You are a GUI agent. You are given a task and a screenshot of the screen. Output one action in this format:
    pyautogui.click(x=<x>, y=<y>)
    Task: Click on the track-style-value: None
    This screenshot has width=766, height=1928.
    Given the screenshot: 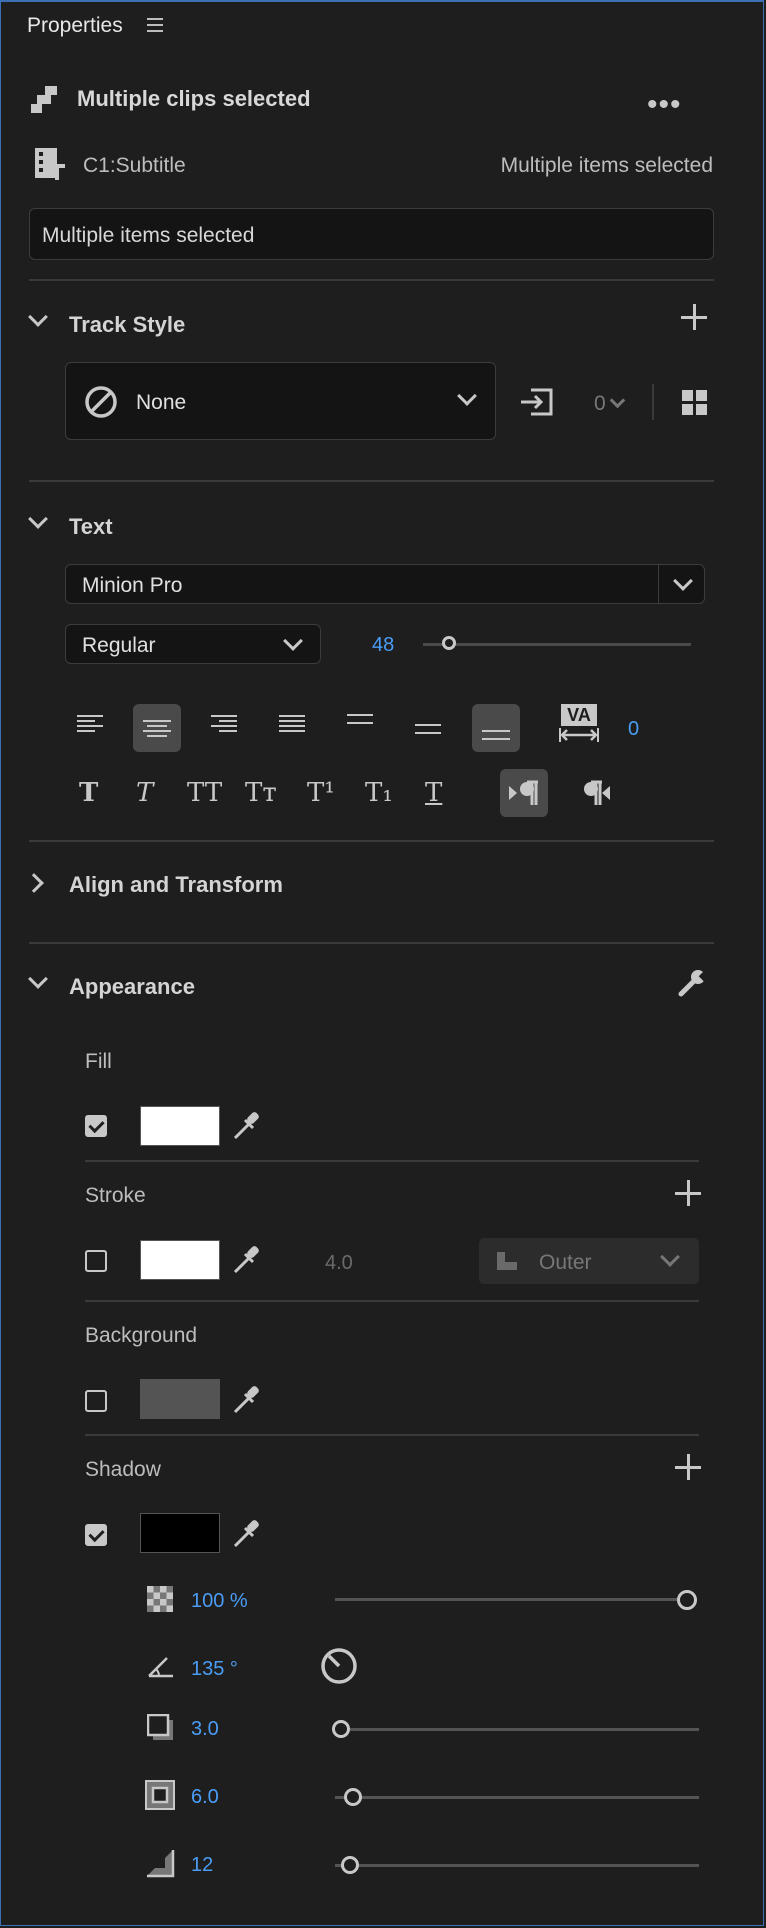 What is the action you would take?
    pyautogui.click(x=161, y=402)
    